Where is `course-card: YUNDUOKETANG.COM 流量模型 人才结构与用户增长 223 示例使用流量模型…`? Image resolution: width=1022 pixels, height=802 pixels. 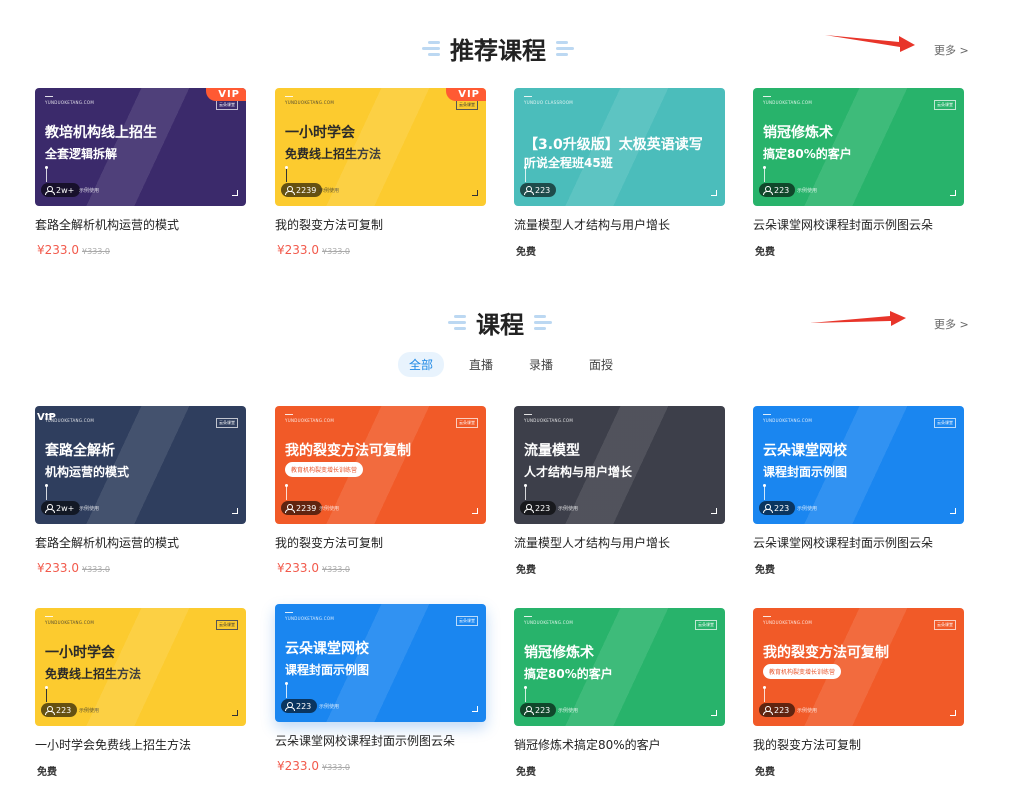 course-card: YUNDUOKETANG.COM 流量模型 人才结构与用户增长 223 示例使用流量模型… is located at coordinates (620, 491).